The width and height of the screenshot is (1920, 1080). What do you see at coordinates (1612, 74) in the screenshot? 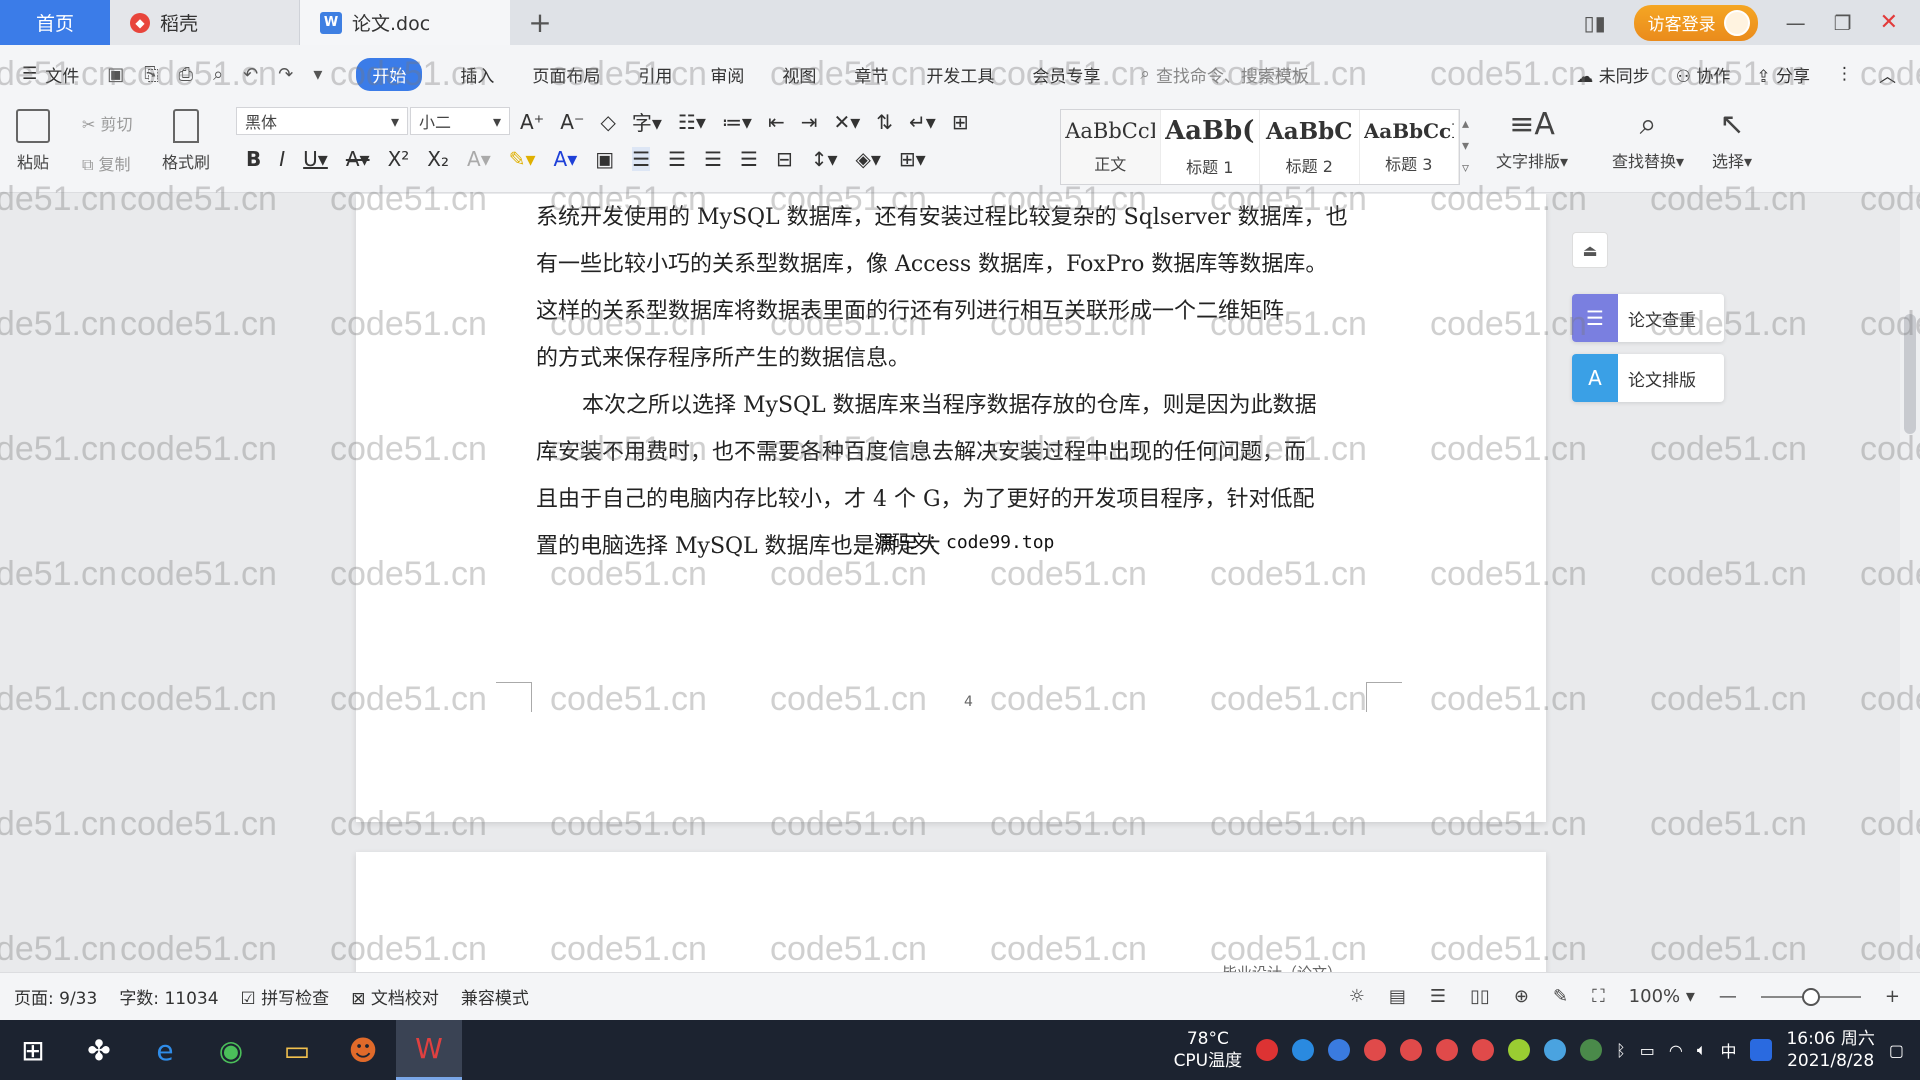
I see `sync-status: ☁ 未同步` at bounding box center [1612, 74].